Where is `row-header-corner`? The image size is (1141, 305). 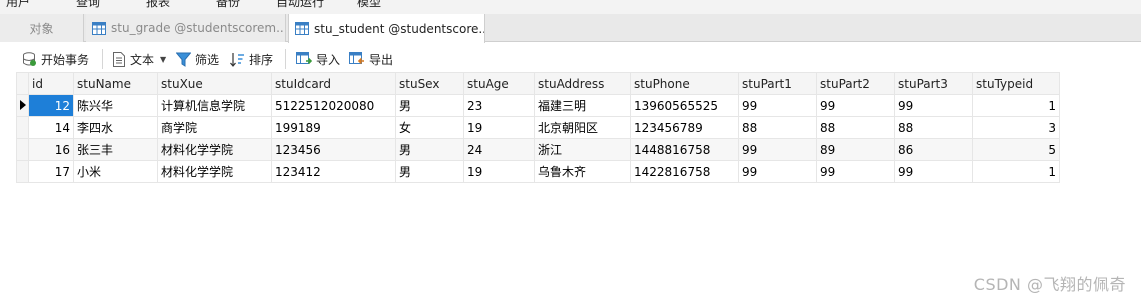 row-header-corner is located at coordinates (22, 83).